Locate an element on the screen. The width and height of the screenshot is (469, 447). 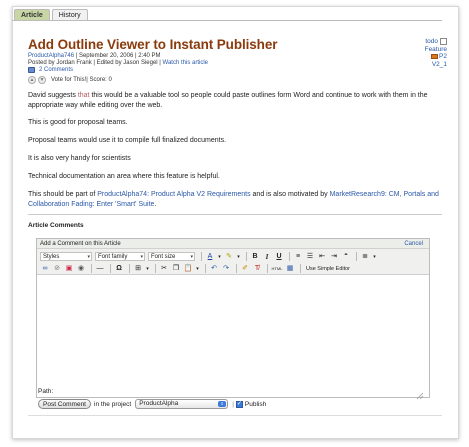
vote-line: ▲ ▼ Vote for This! | Score: 0 is located at coordinates (70, 80).